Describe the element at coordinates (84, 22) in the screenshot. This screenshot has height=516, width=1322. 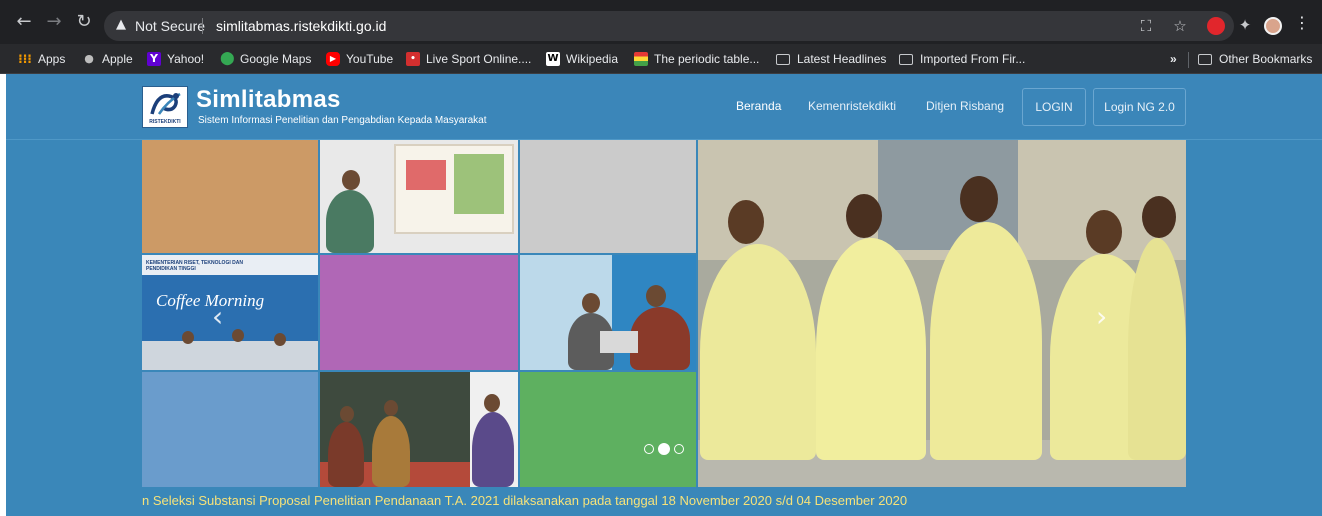
I see `reload-icon: ↻` at that location.